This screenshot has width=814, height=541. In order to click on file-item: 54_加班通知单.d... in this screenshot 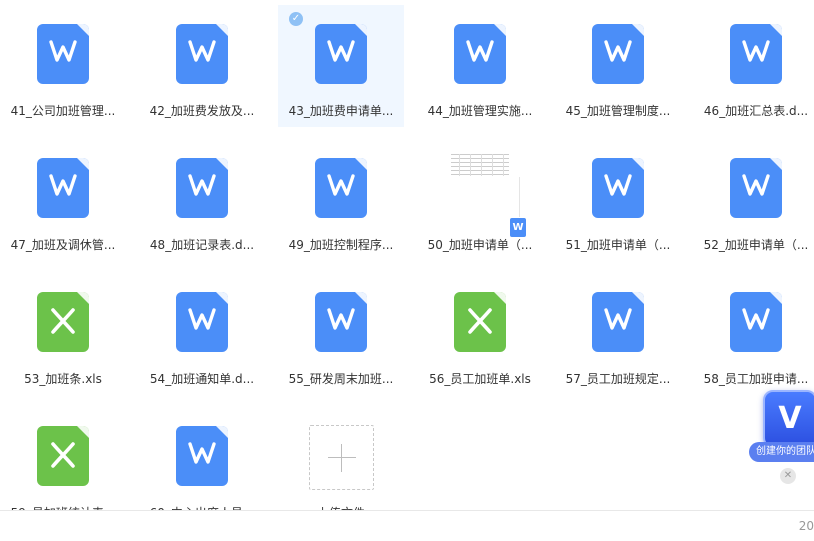, I will do `click(202, 334)`.